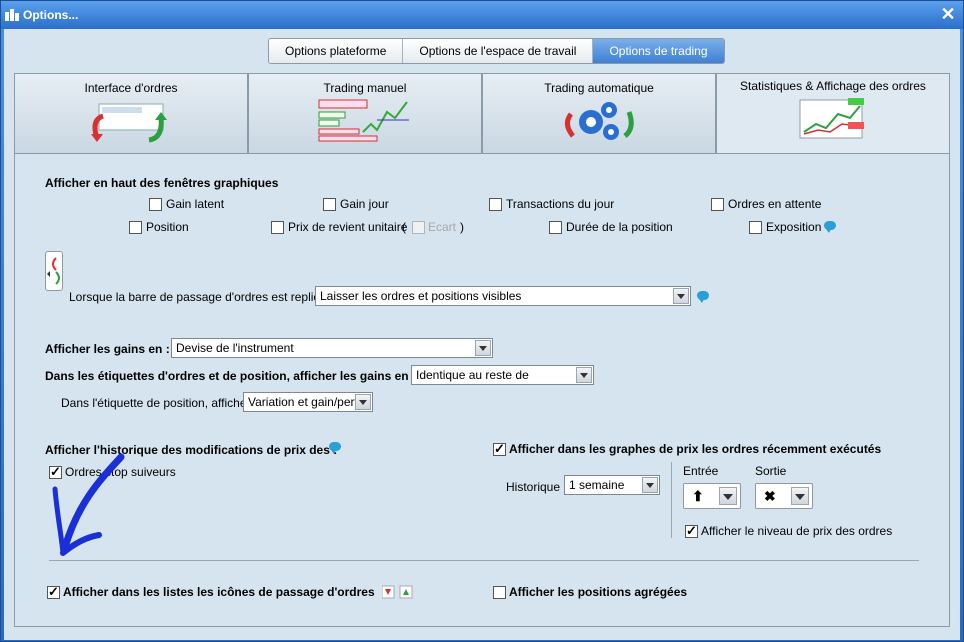 The height and width of the screenshot is (642, 964). Describe the element at coordinates (770, 496) in the screenshot. I see `cross-icon: ✖` at that location.